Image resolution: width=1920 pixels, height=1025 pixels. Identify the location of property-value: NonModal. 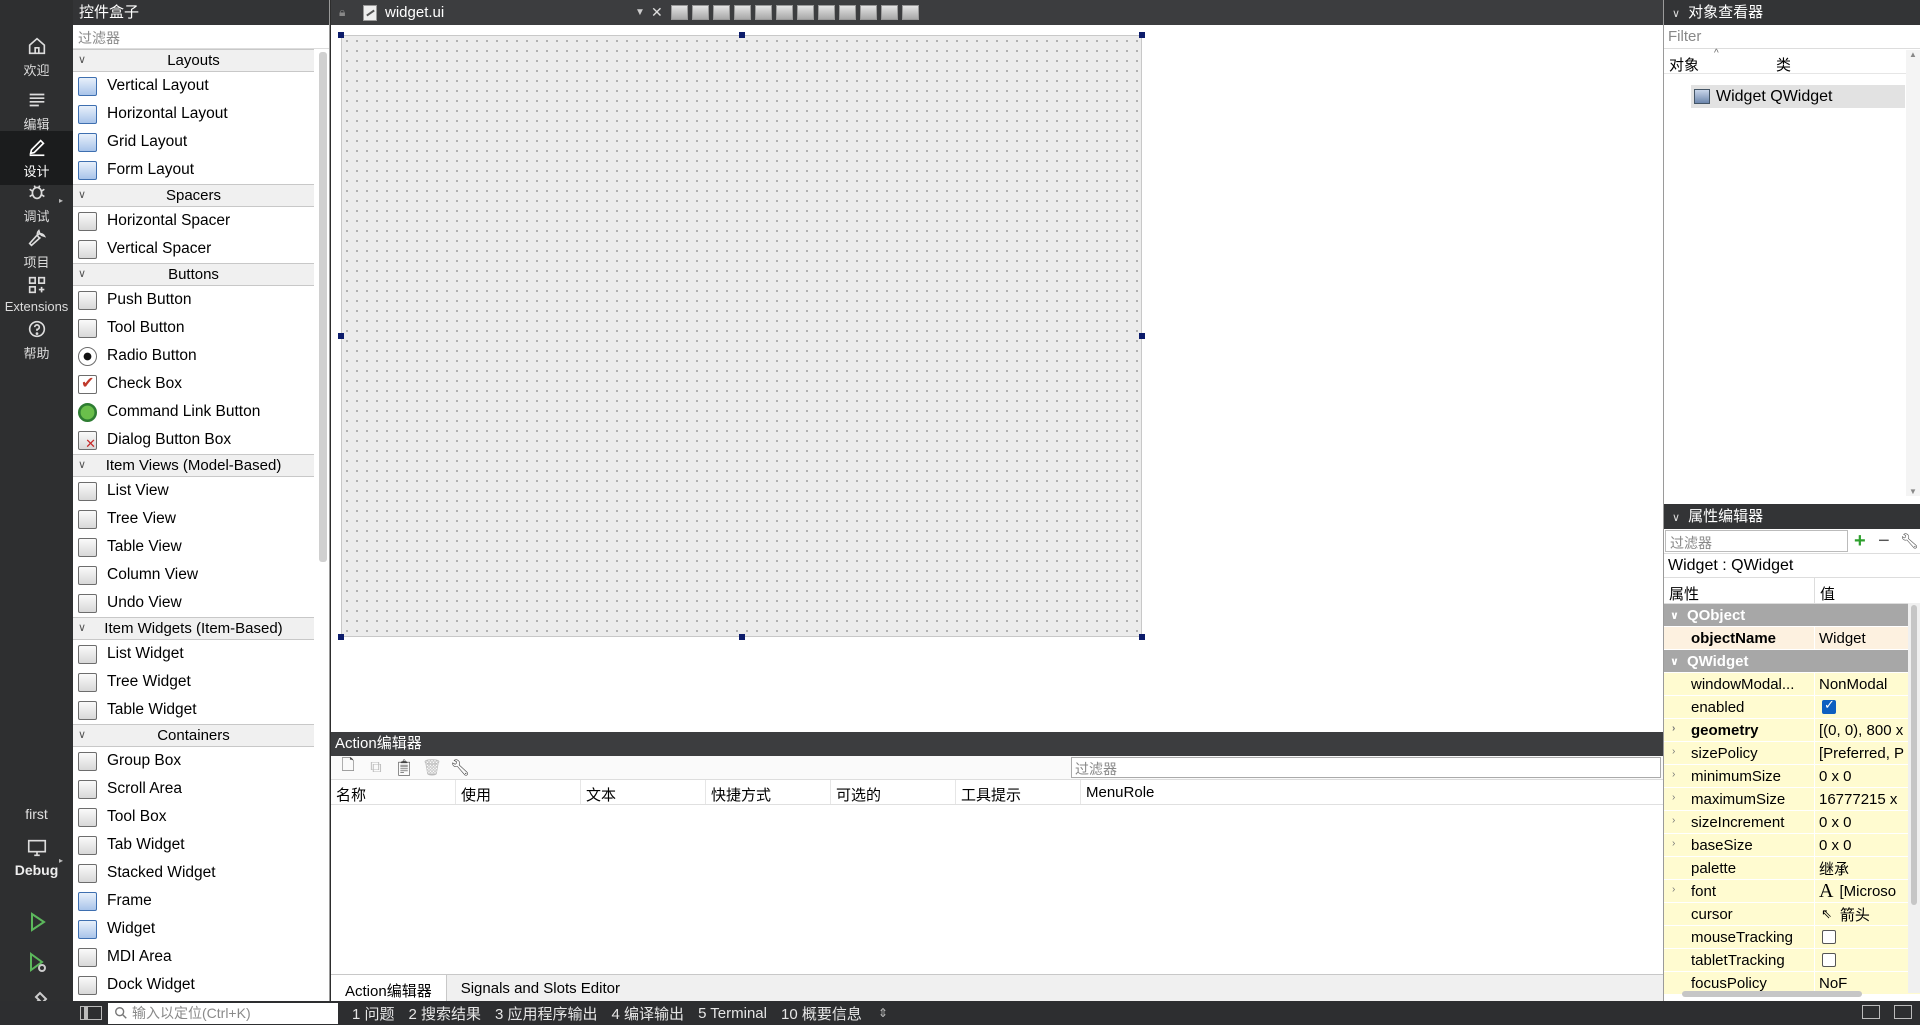
(1867, 684).